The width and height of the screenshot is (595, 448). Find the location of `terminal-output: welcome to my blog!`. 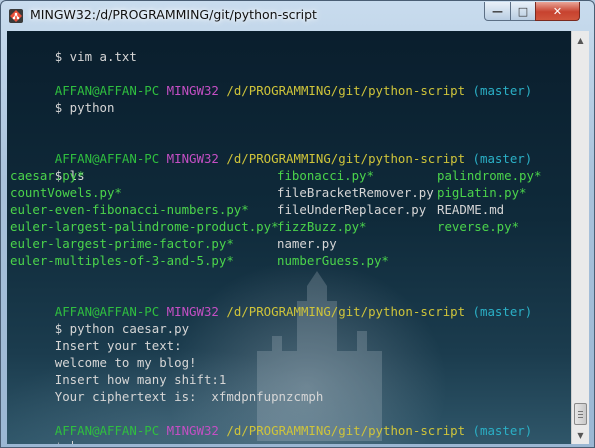

terminal-output: welcome to my blog! is located at coordinates (103, 353).